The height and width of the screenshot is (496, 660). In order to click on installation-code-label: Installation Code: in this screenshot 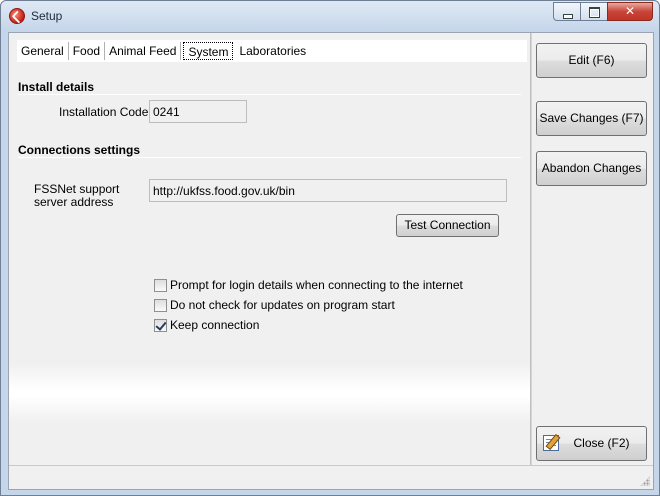, I will do `click(105, 112)`.